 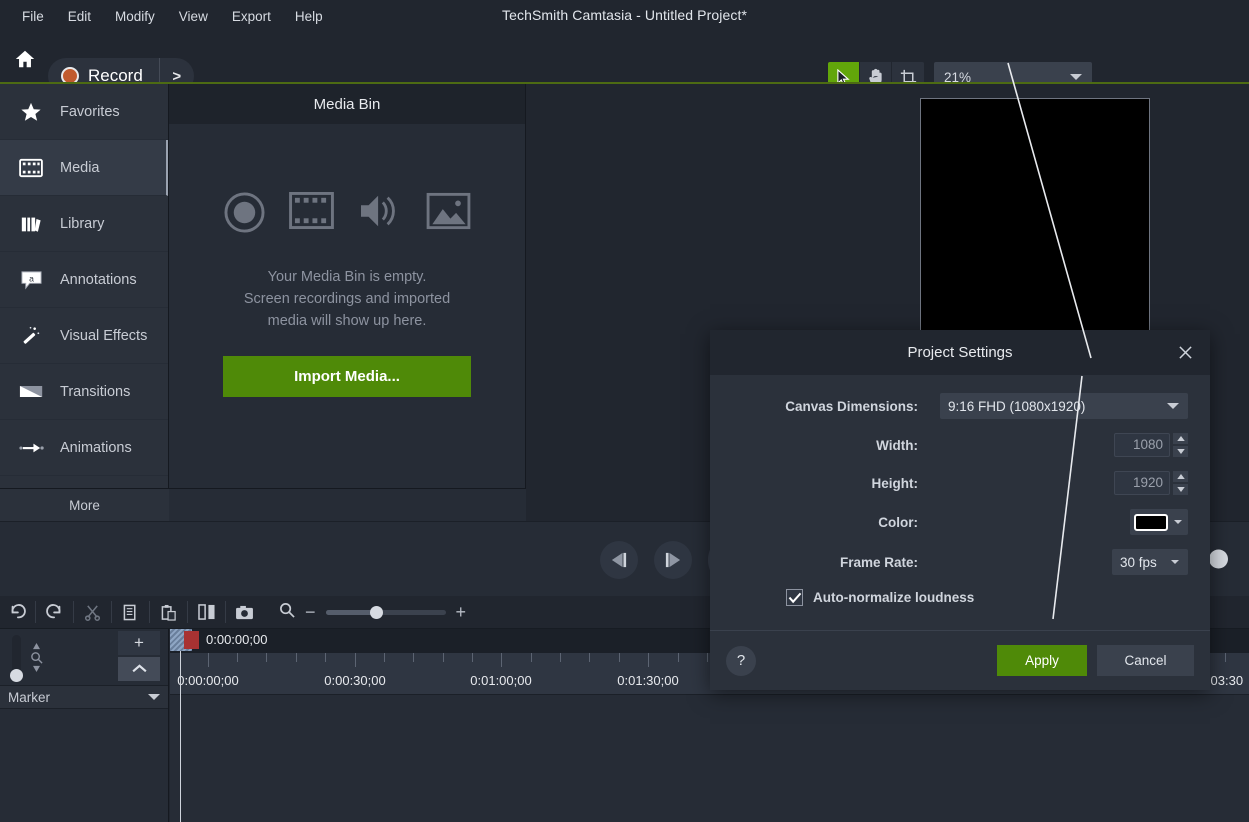 I want to click on close-button, so click(x=1185, y=353).